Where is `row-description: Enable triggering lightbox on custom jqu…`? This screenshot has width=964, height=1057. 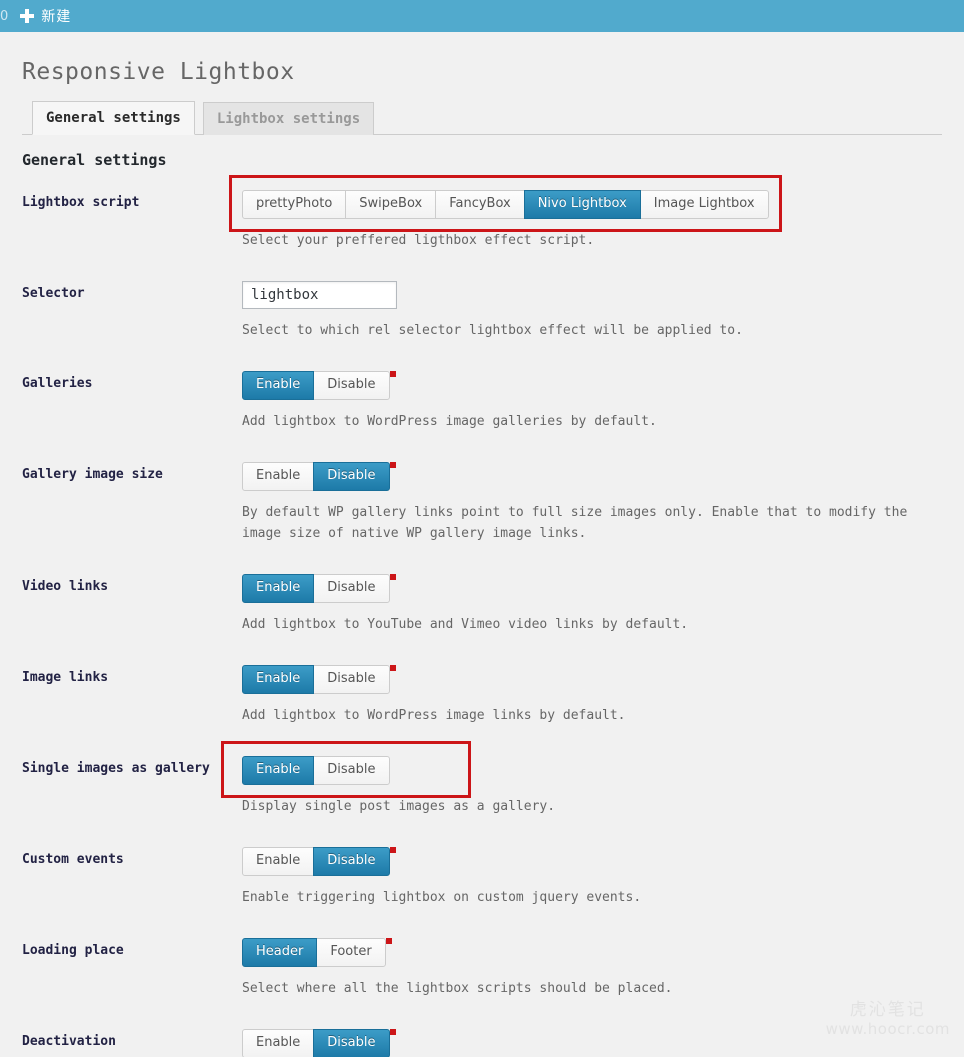
row-description: Enable triggering lightbox on custom jqu… is located at coordinates (442, 897).